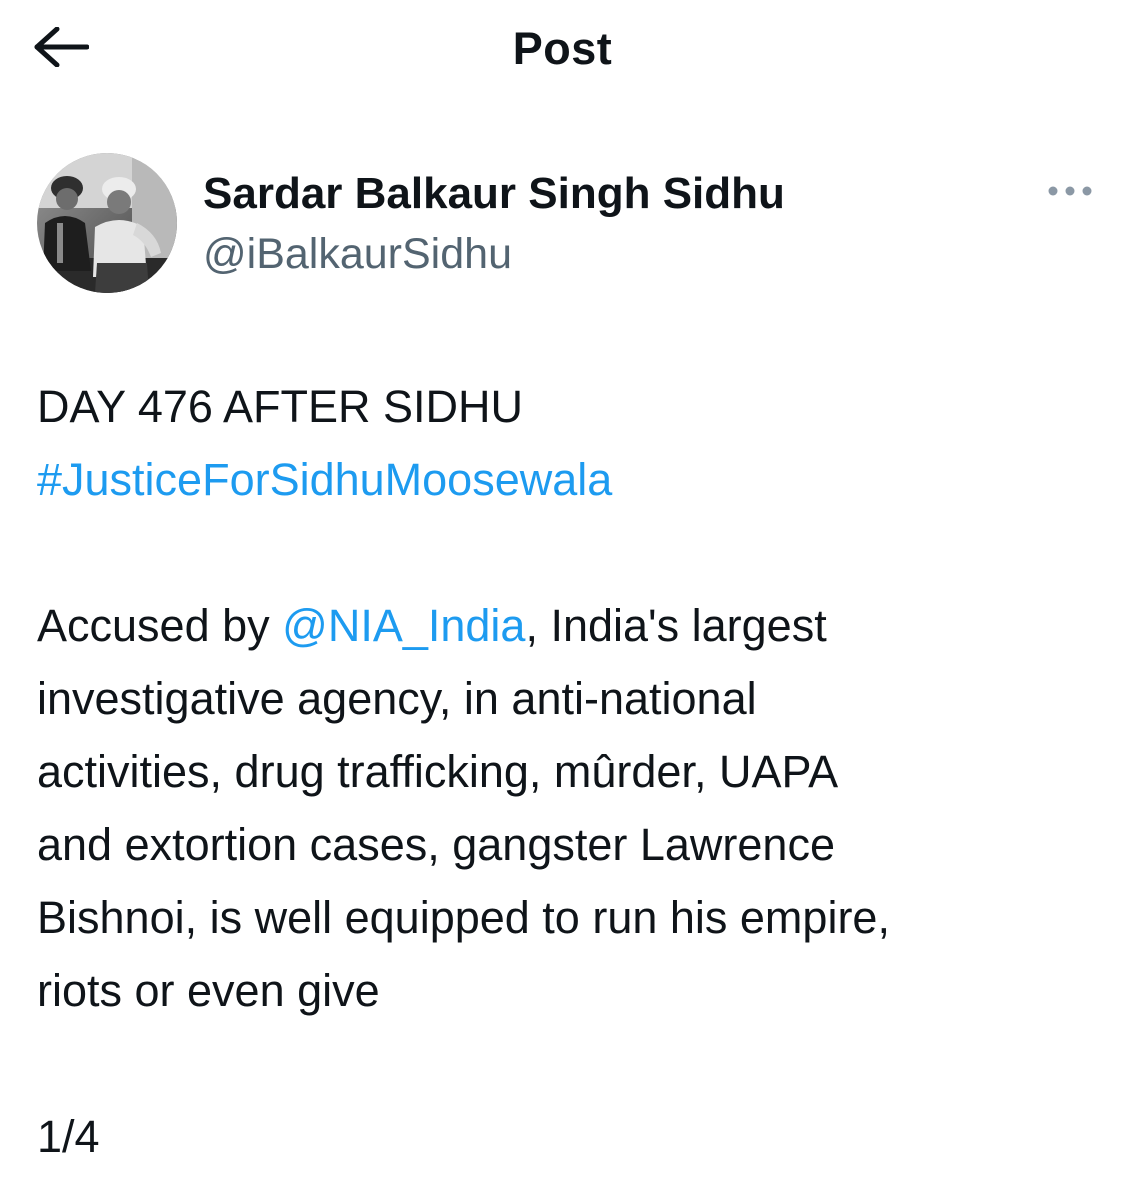 The image size is (1125, 1186). Describe the element at coordinates (107, 223) in the screenshot. I see `avatar` at that location.